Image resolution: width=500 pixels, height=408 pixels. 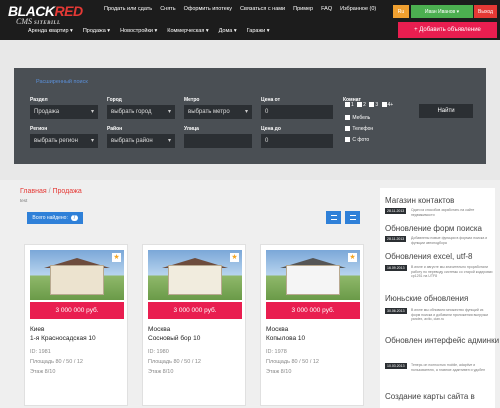 What do you see at coordinates (372, 105) in the screenshot?
I see `rooms-3-checkbox` at bounding box center [372, 105].